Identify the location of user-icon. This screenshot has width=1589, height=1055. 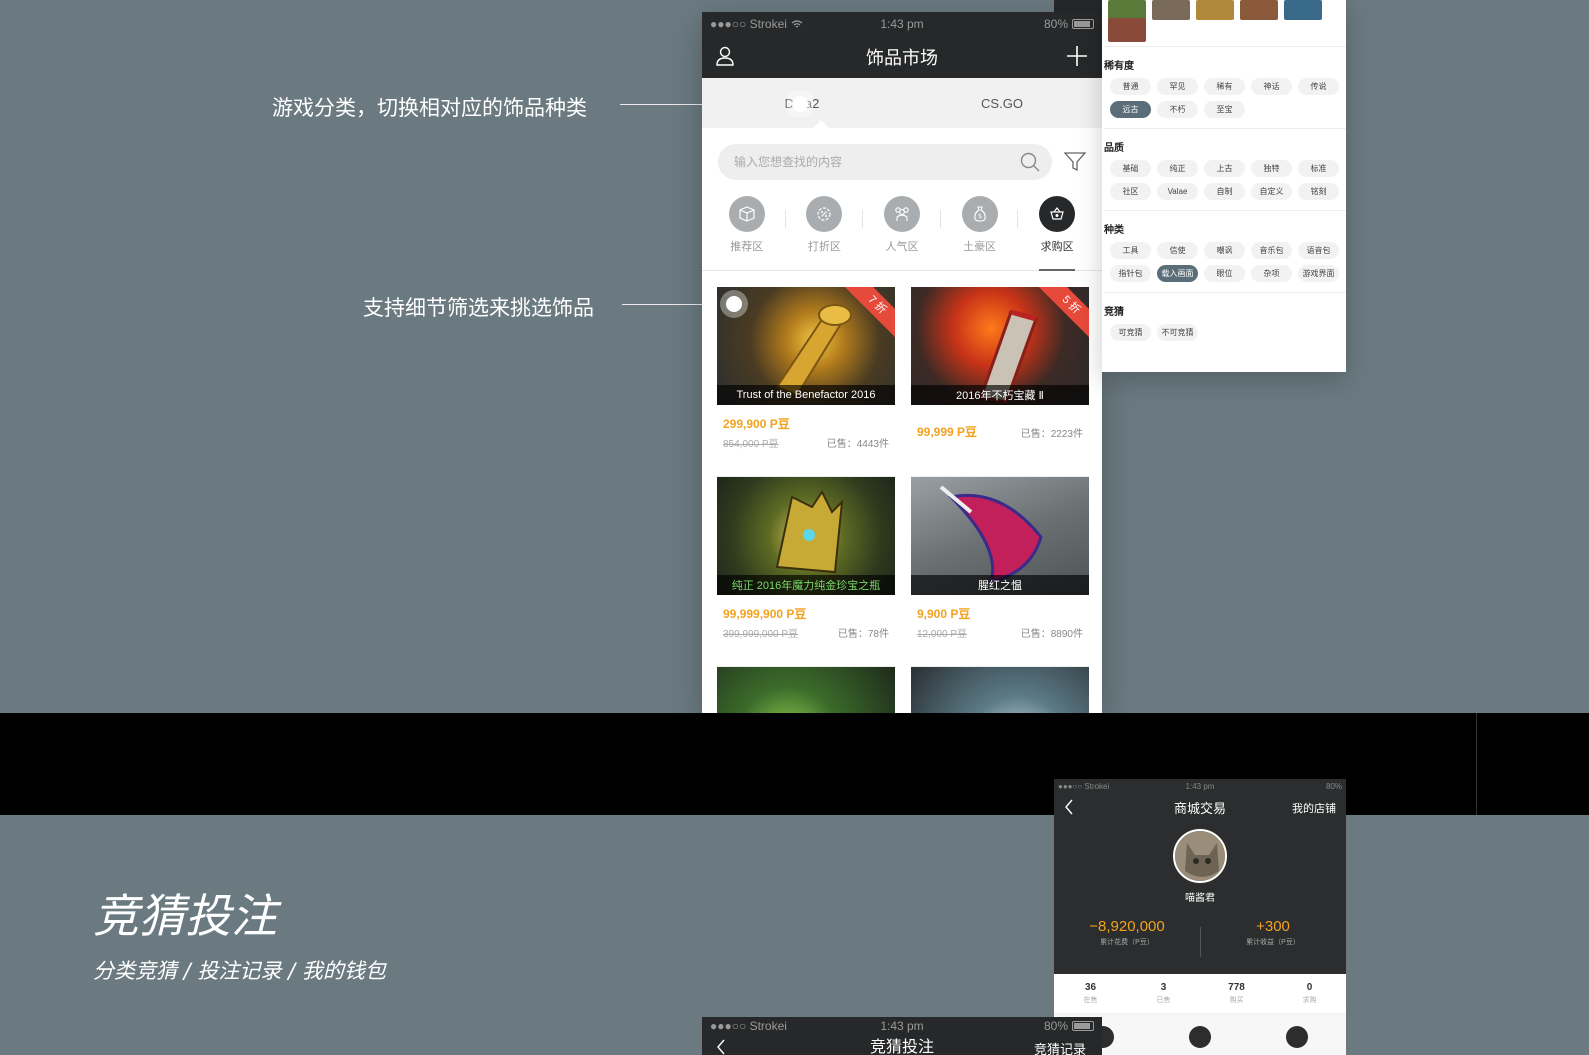
(725, 58).